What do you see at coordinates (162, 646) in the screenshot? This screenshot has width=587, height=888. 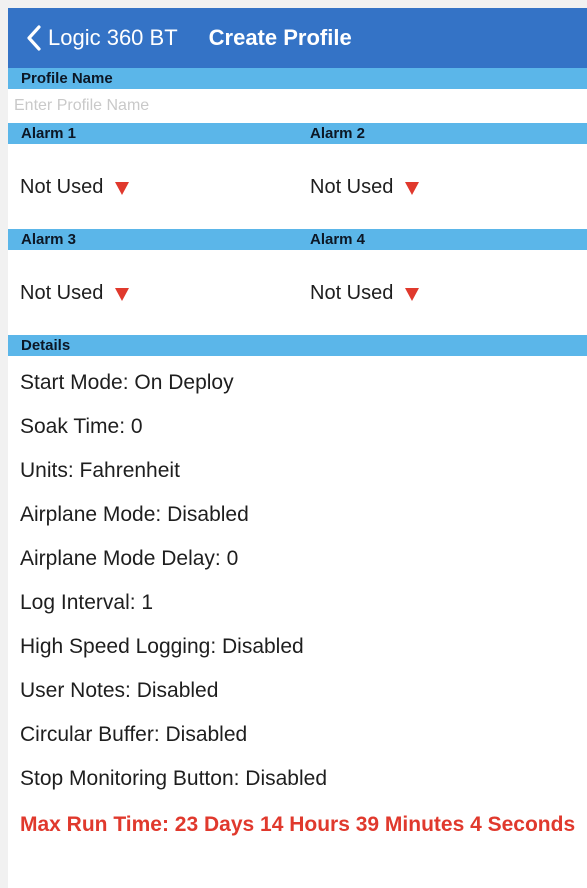 I see `detail-high-speed-logging: High Speed Logging: Disabled` at bounding box center [162, 646].